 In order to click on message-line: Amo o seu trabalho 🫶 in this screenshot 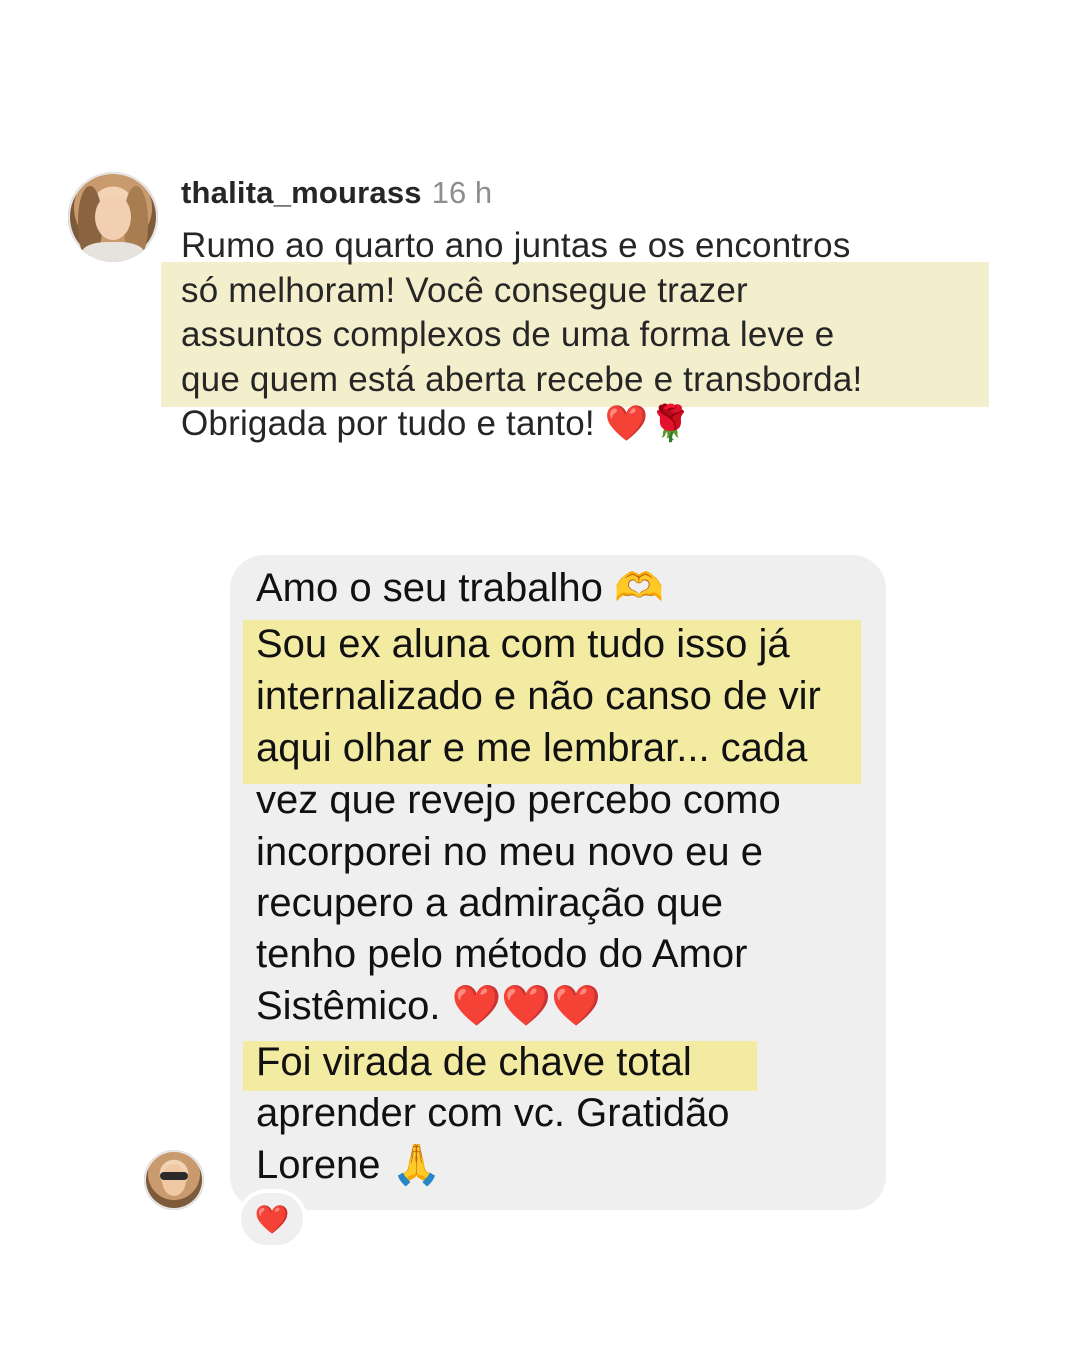, I will do `click(460, 588)`.